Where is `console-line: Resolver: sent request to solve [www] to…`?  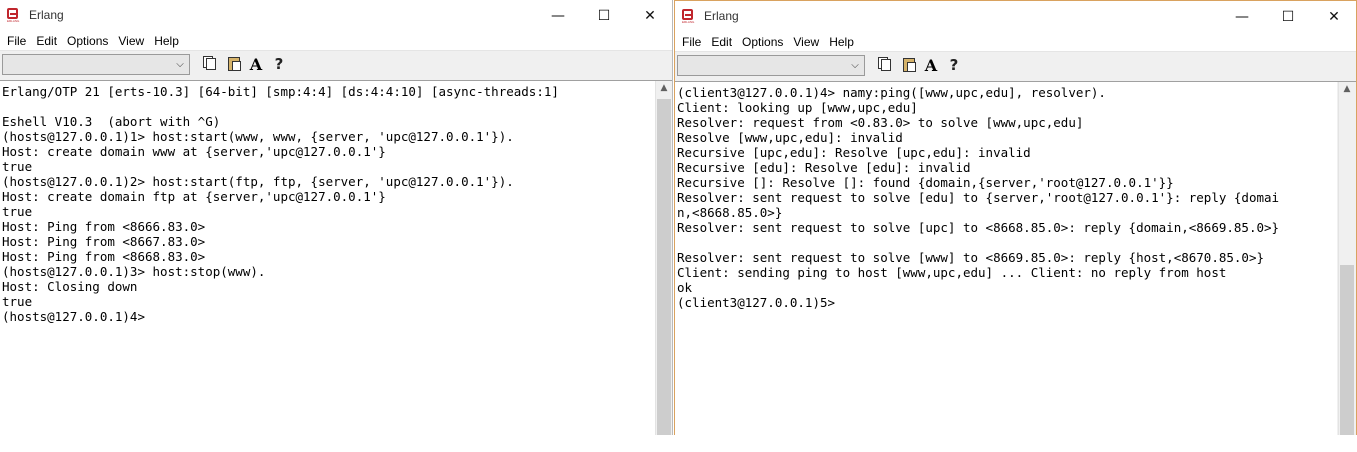 console-line: Resolver: sent request to solve [www] to… is located at coordinates (970, 257).